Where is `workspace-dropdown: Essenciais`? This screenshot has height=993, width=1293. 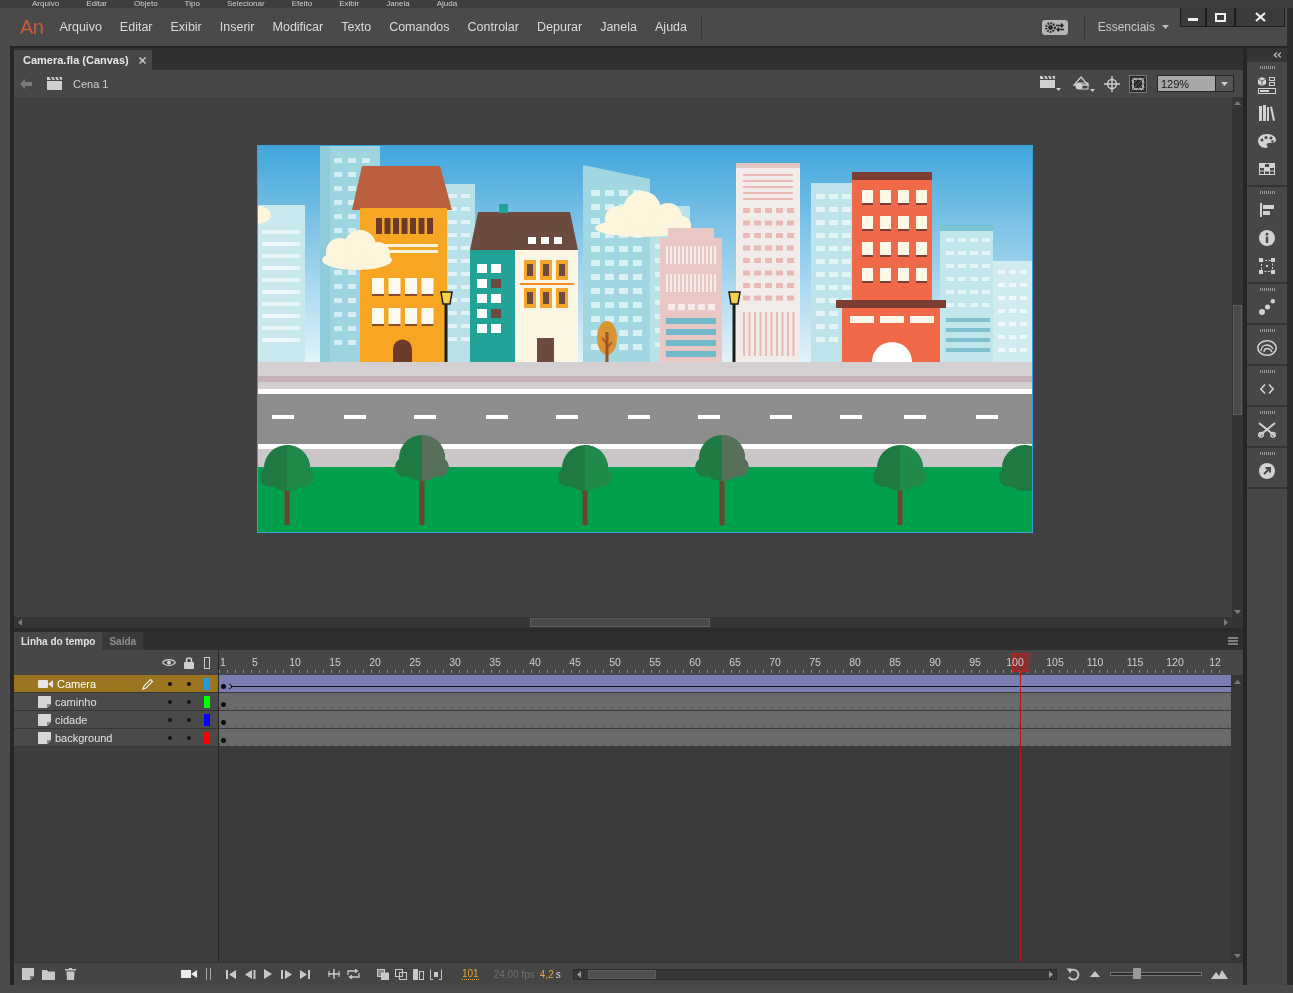 workspace-dropdown: Essenciais is located at coordinates (1133, 27).